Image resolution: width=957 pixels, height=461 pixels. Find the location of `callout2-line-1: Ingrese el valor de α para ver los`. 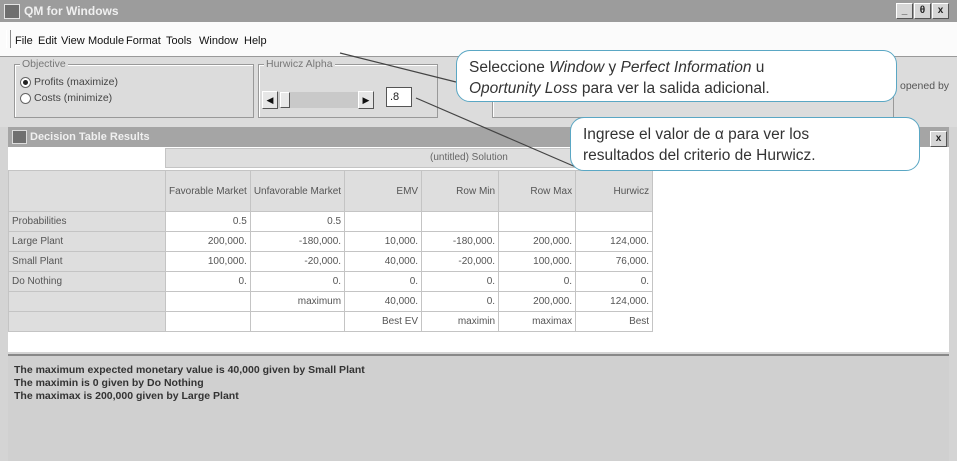

callout2-line-1: Ingrese el valor de α para ver los is located at coordinates (696, 134).